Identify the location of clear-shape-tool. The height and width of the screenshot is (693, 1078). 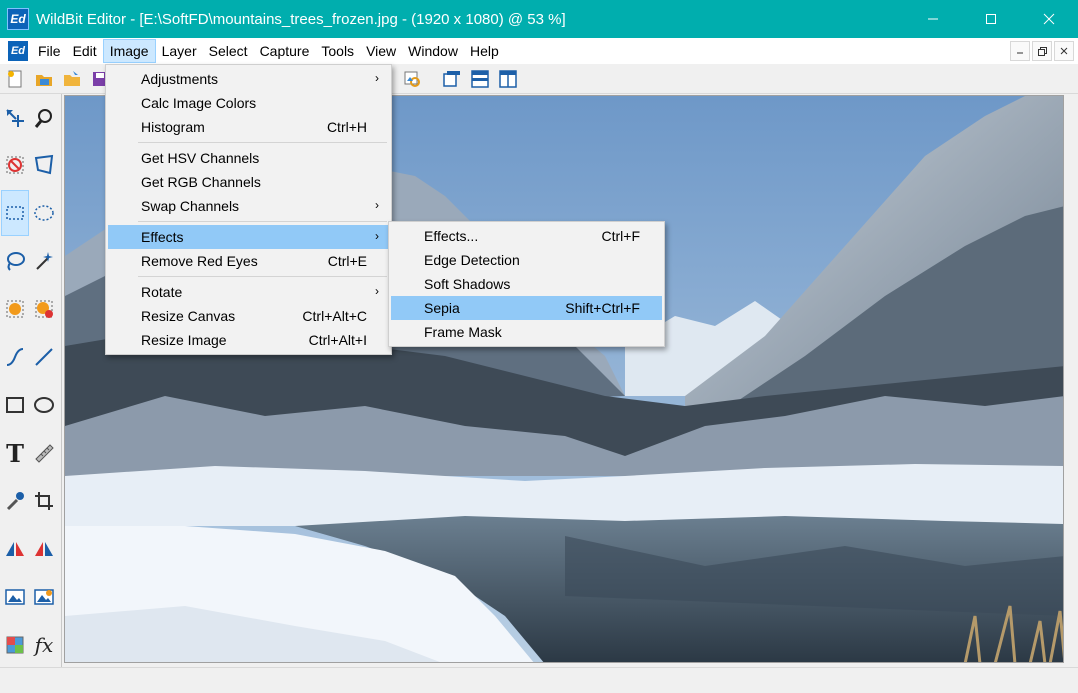
(44, 309).